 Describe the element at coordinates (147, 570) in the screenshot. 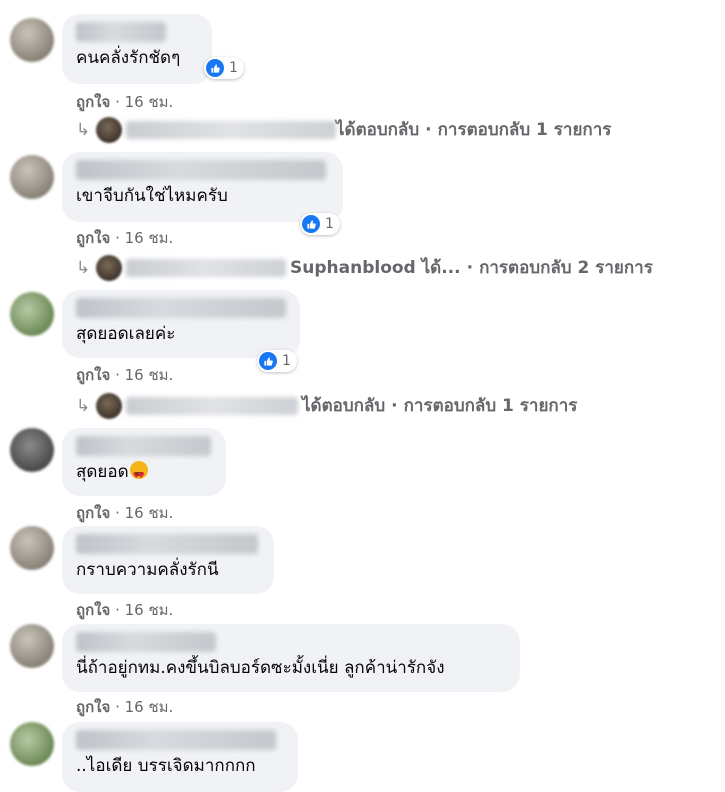

I see `comment-text: กราบความคลั่งรักนี` at that location.